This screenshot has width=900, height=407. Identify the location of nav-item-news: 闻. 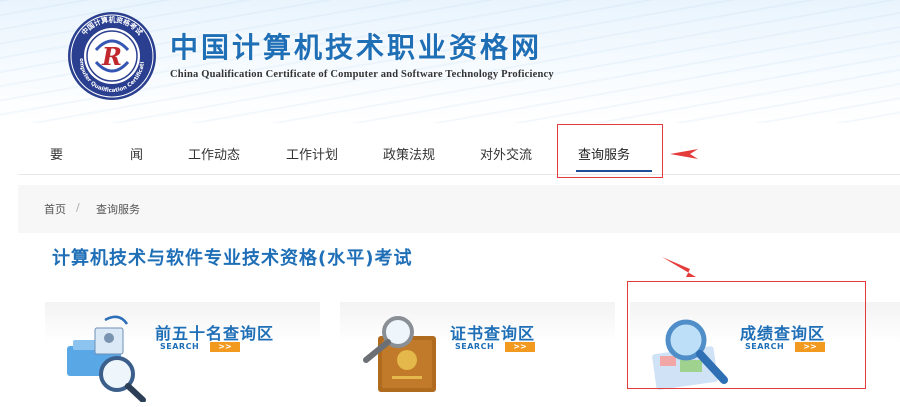
(136, 149).